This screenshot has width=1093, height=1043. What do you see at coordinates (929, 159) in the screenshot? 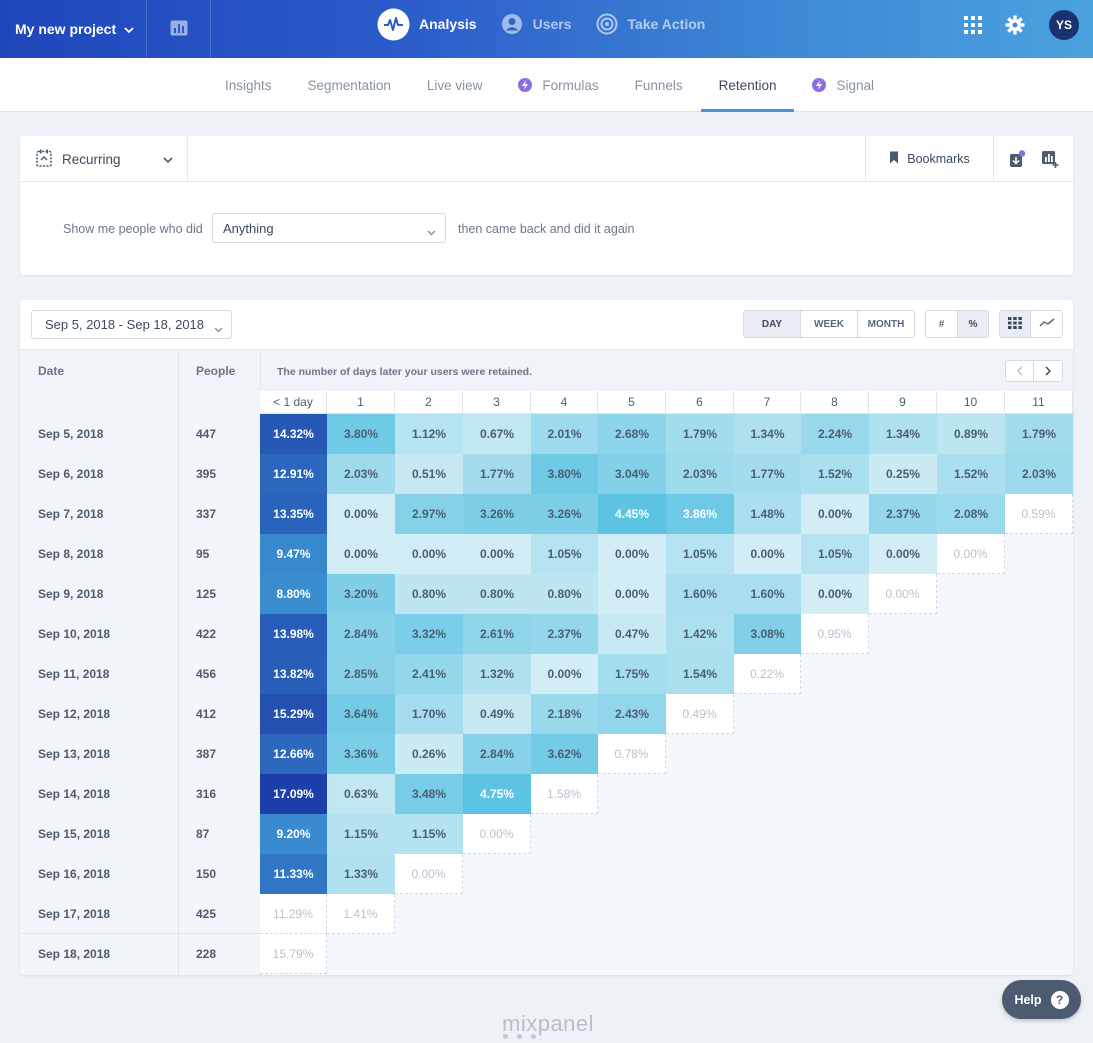
I see `bookmarks-button: Bookmarks` at bounding box center [929, 159].